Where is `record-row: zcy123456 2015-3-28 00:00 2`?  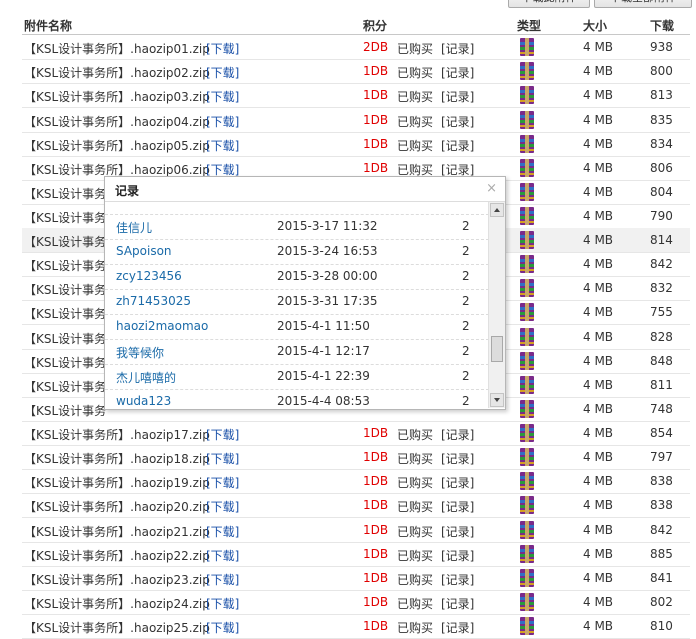
record-row: zcy123456 2015-3-28 00:00 2 is located at coordinates (297, 277).